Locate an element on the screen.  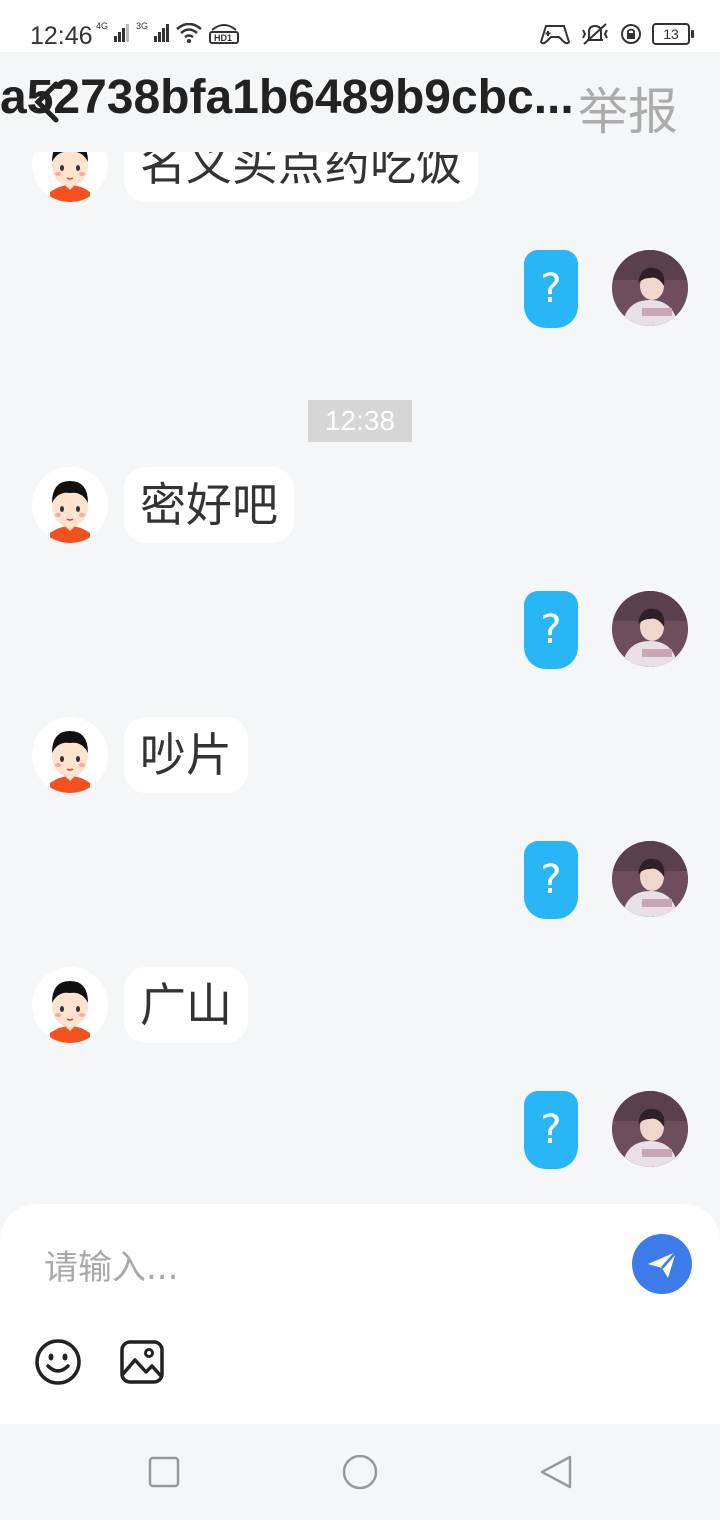
square-icon is located at coordinates (164, 1472).